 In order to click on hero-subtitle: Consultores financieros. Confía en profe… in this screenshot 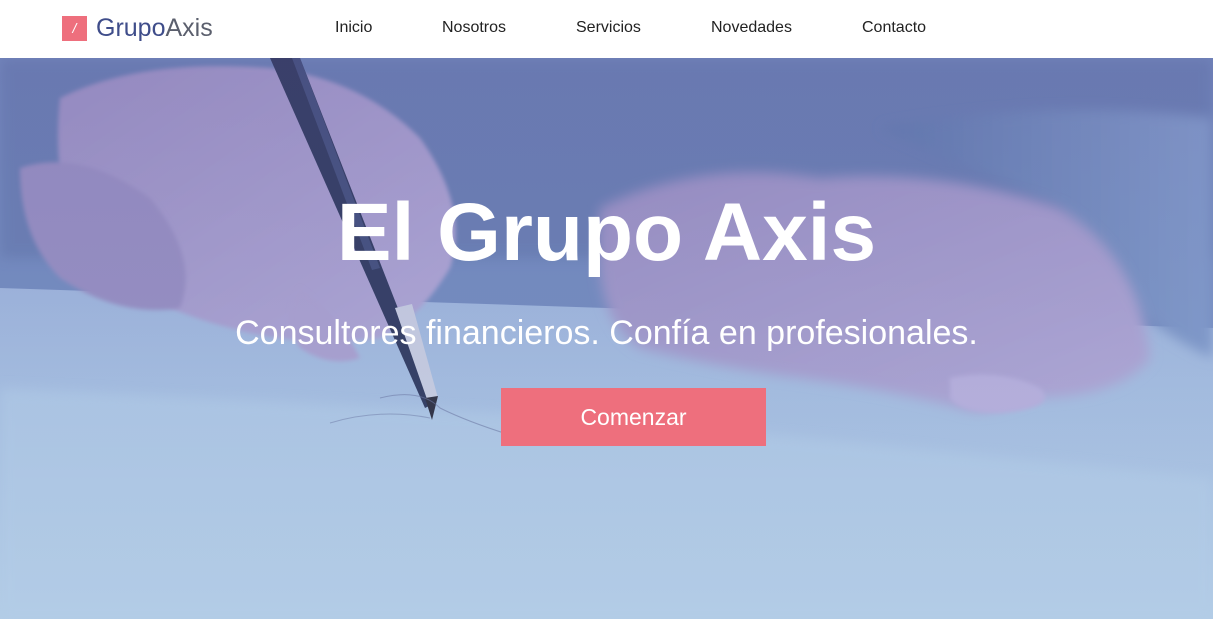, I will do `click(606, 333)`.